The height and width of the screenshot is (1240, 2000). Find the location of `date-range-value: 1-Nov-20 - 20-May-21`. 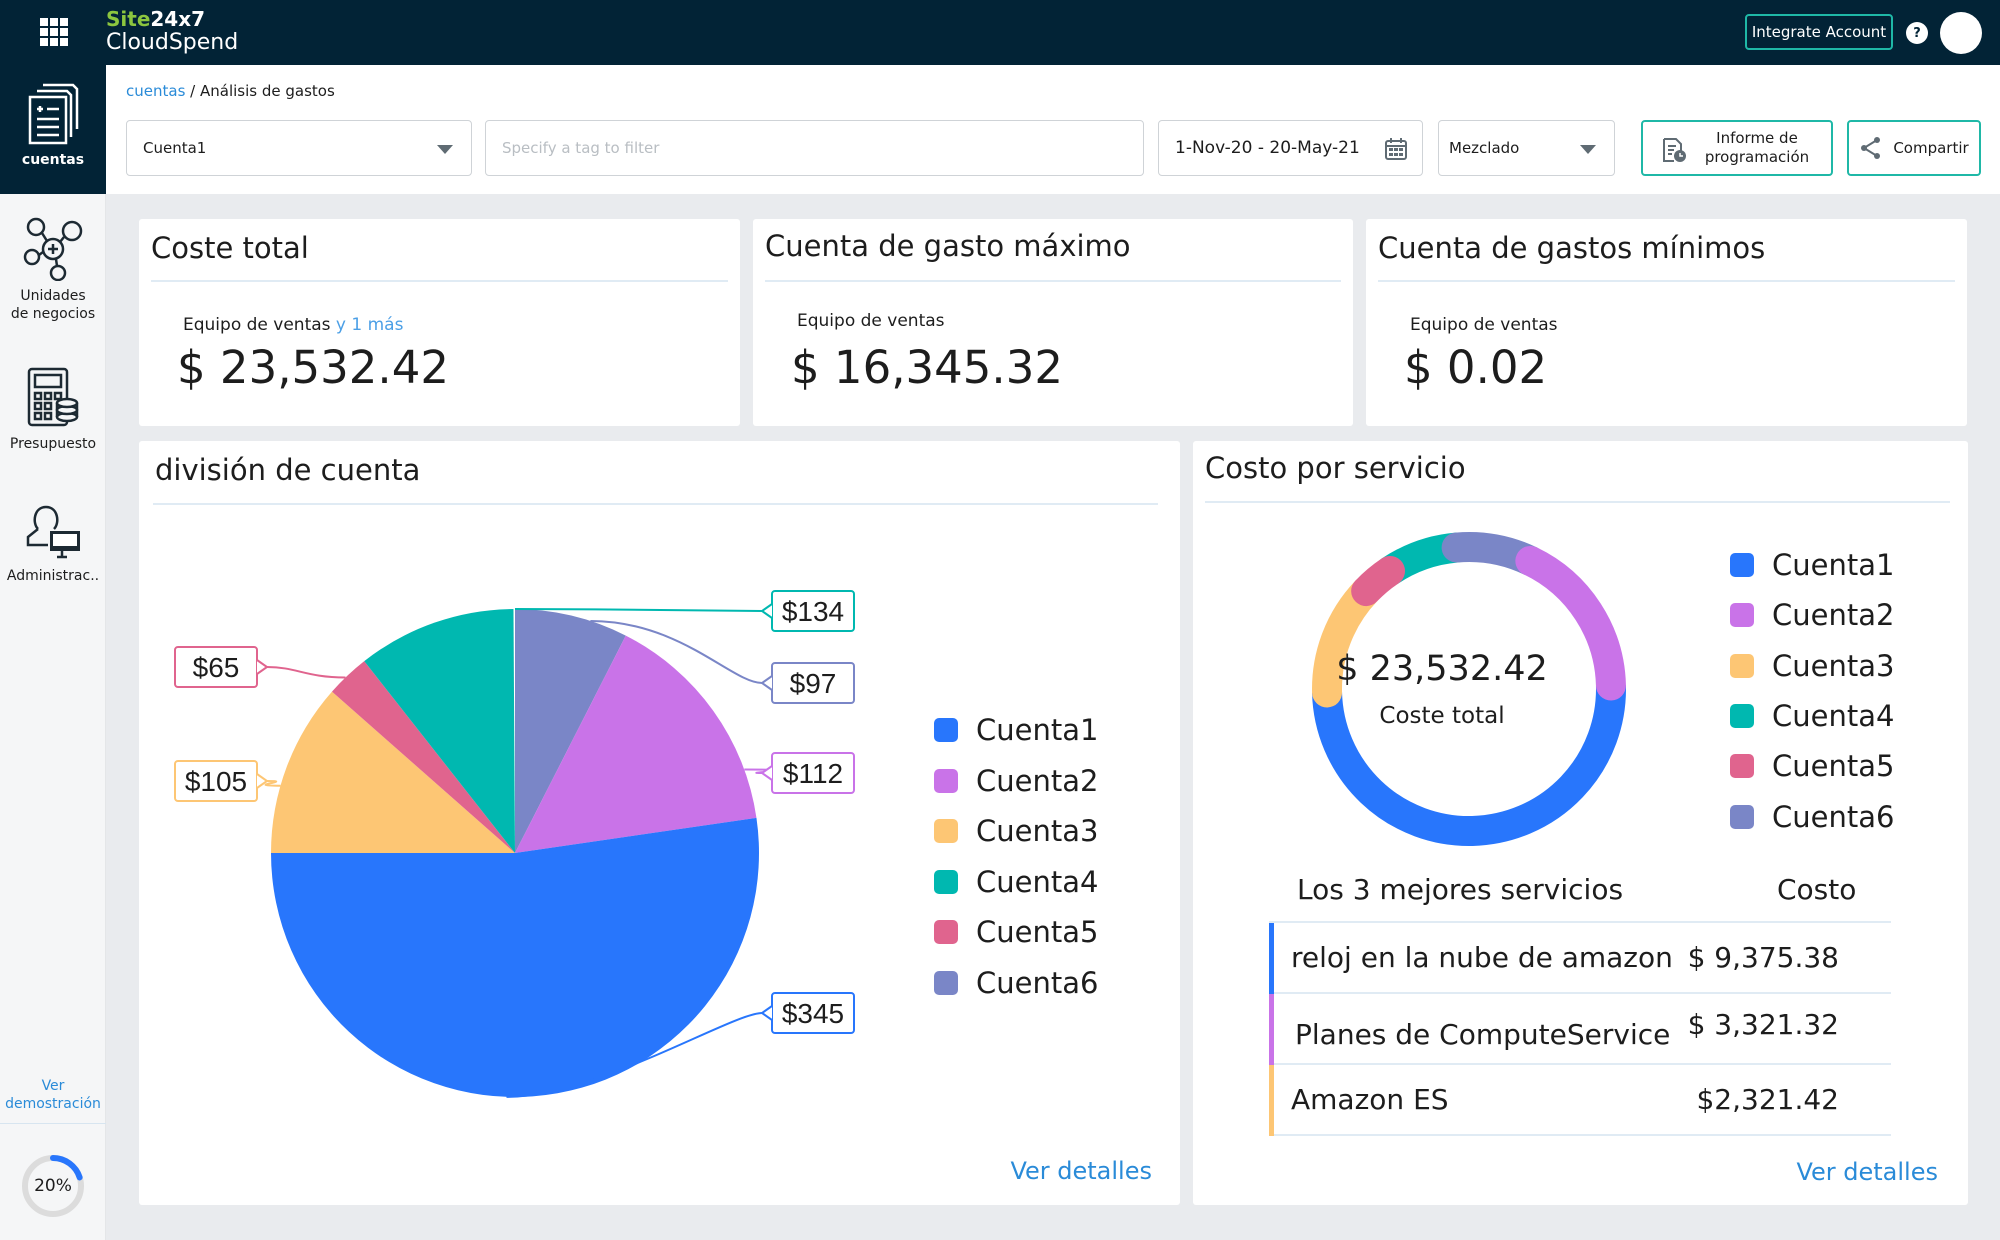

date-range-value: 1-Nov-20 - 20-May-21 is located at coordinates (1267, 148).